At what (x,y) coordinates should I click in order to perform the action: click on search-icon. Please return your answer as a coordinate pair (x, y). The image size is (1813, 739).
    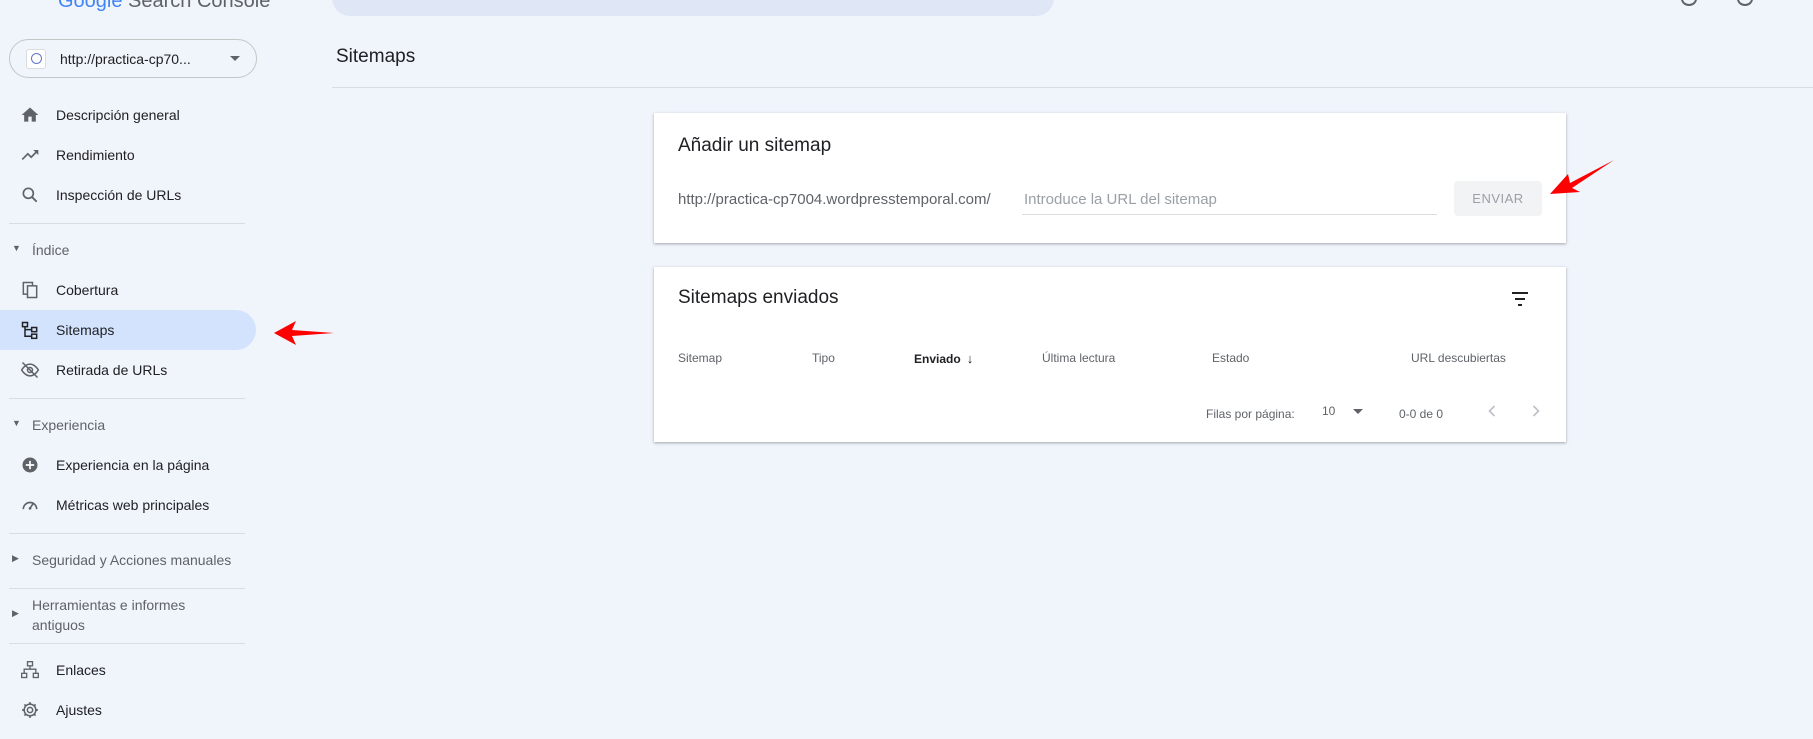
    Looking at the image, I should click on (30, 195).